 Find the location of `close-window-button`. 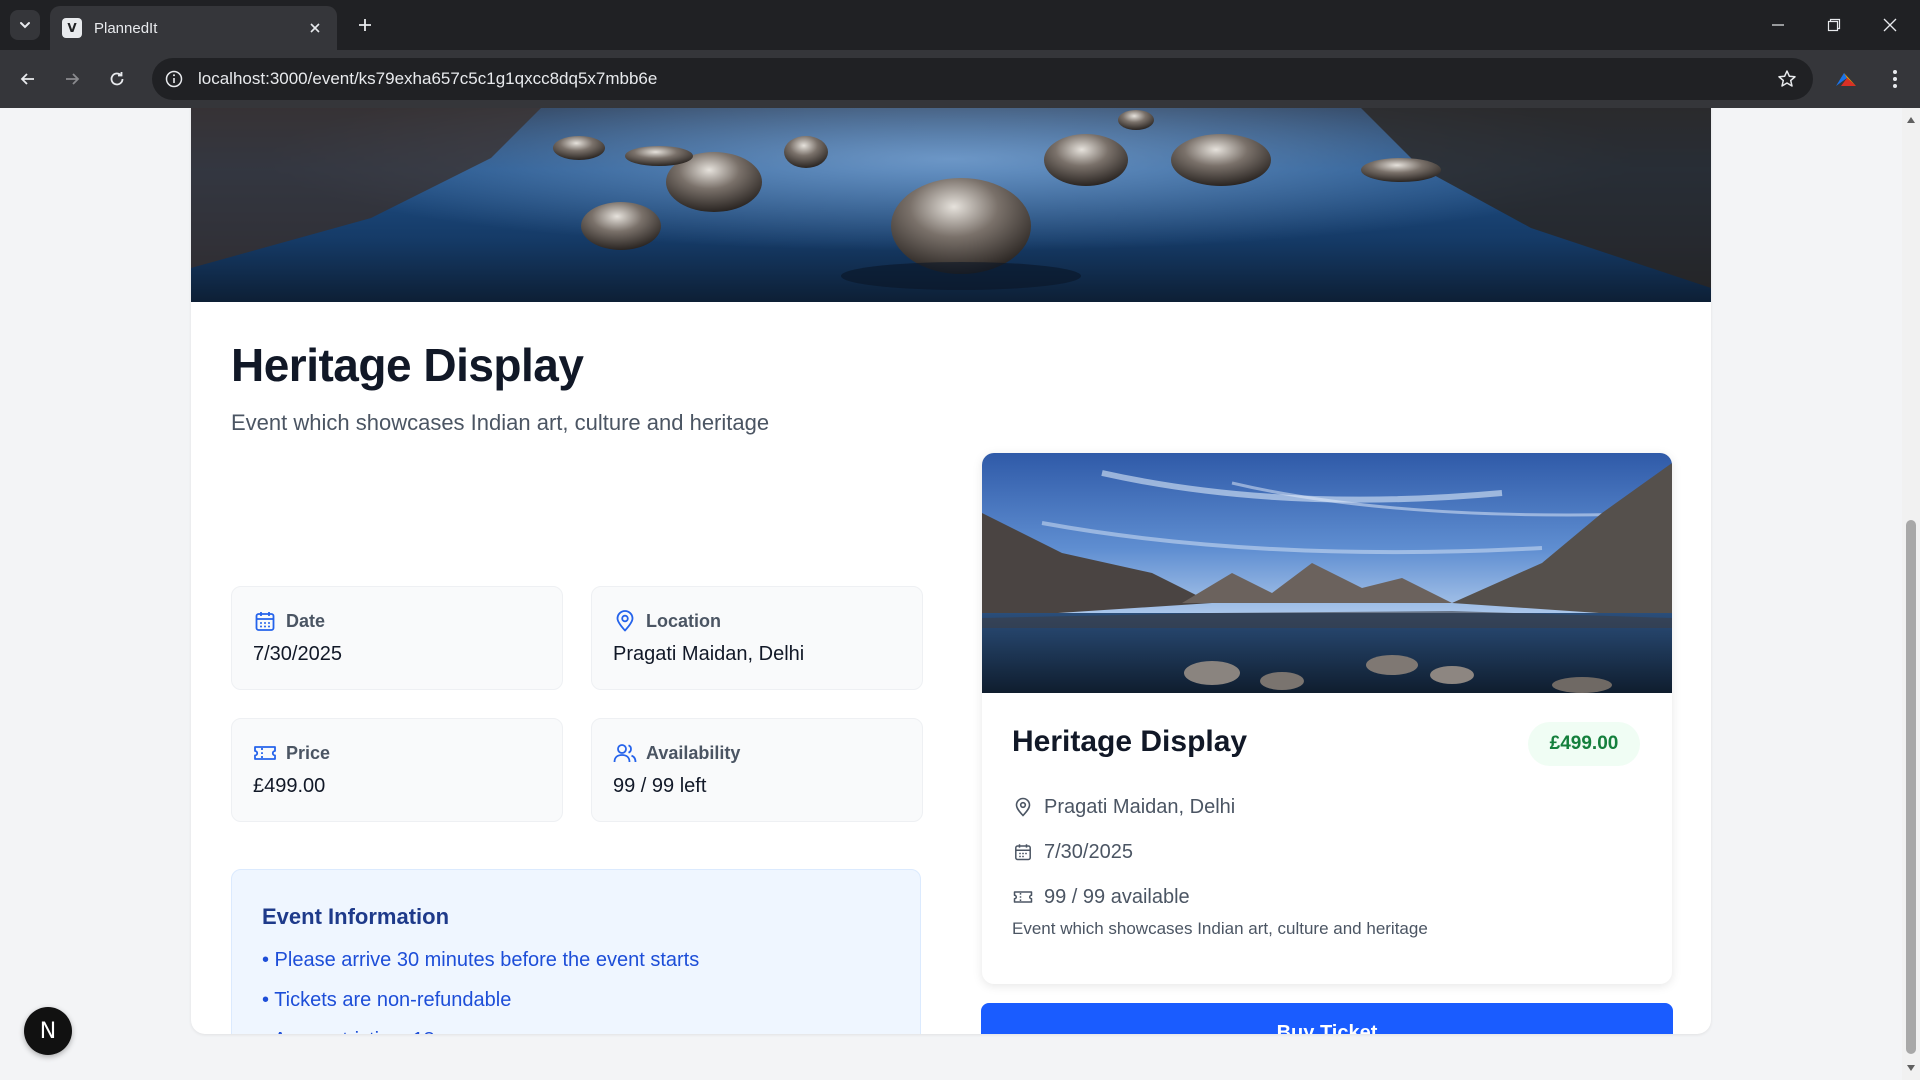

close-window-button is located at coordinates (1890, 25).